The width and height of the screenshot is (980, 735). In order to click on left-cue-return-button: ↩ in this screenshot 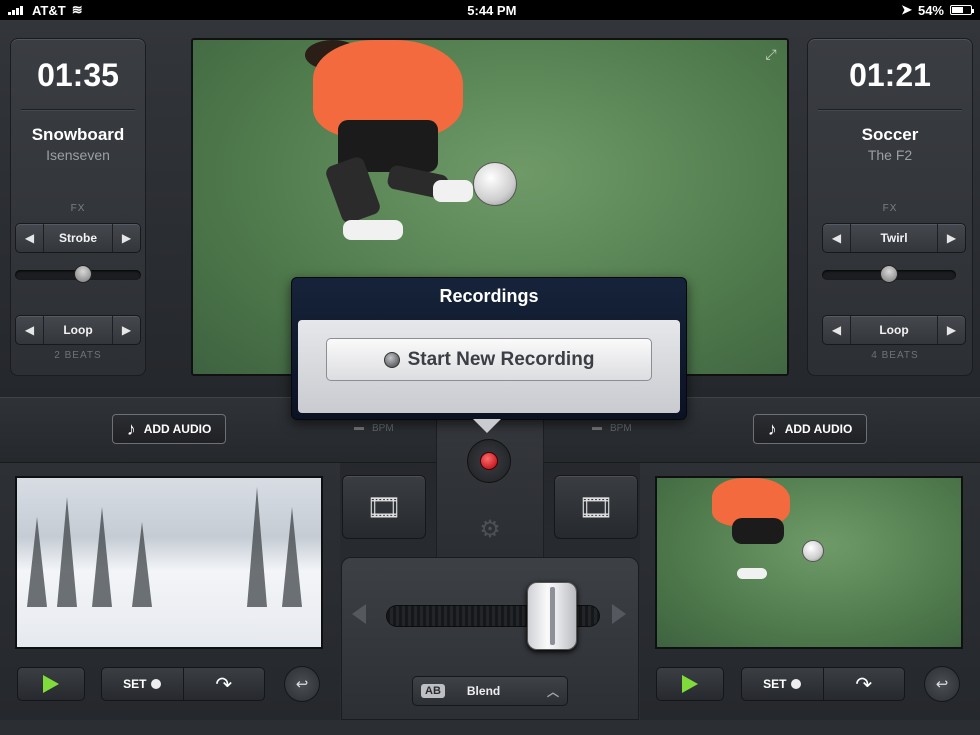, I will do `click(302, 684)`.